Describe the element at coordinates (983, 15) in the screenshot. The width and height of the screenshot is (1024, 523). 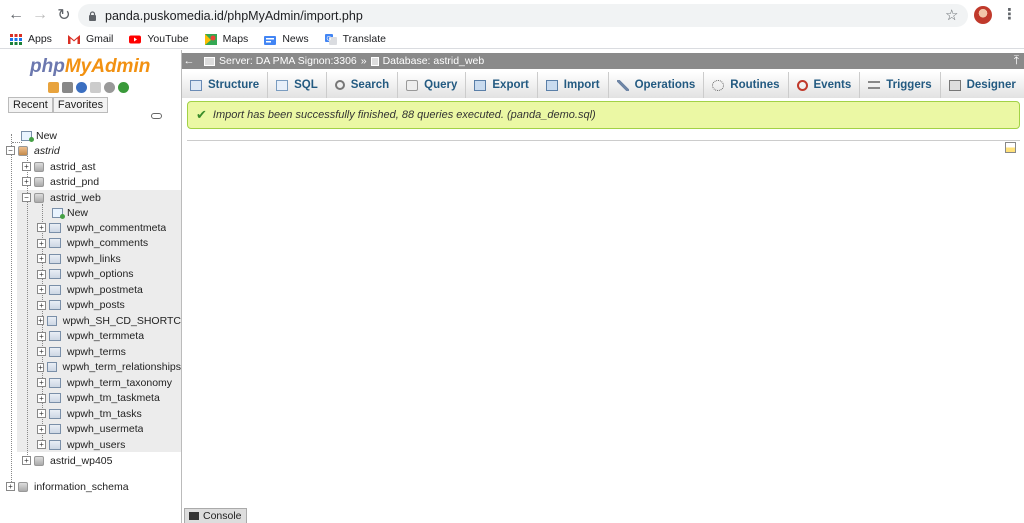
I see `profile-avatar` at that location.